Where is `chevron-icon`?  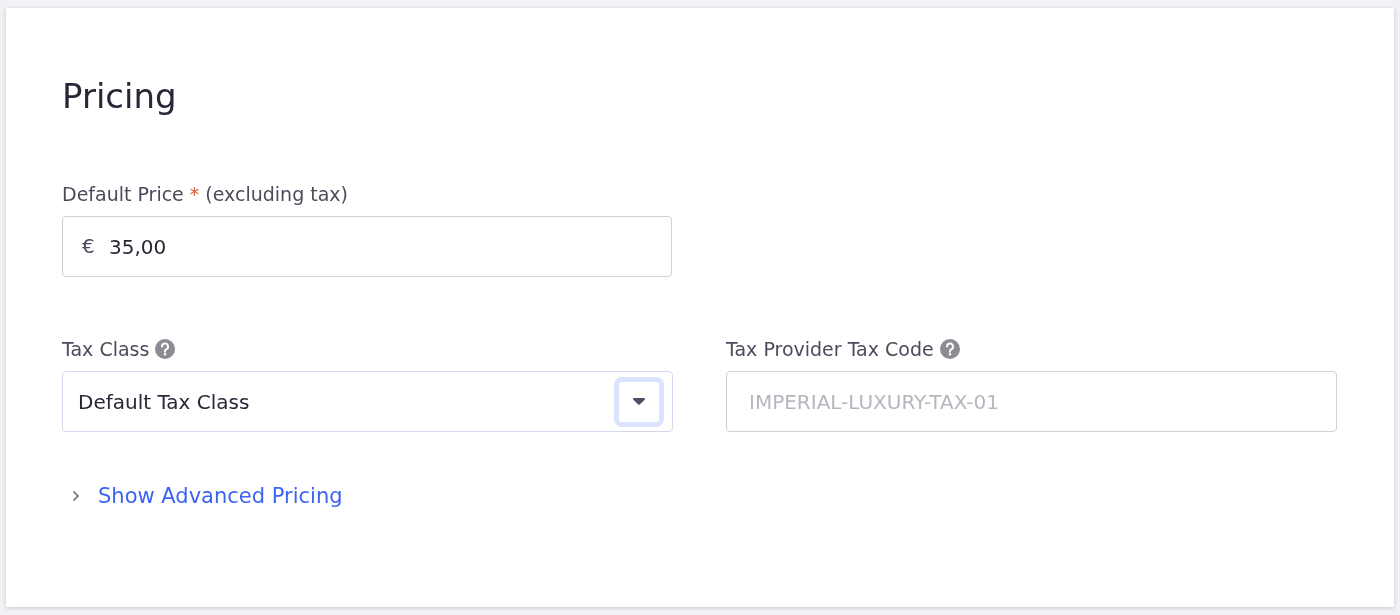 chevron-icon is located at coordinates (76, 496).